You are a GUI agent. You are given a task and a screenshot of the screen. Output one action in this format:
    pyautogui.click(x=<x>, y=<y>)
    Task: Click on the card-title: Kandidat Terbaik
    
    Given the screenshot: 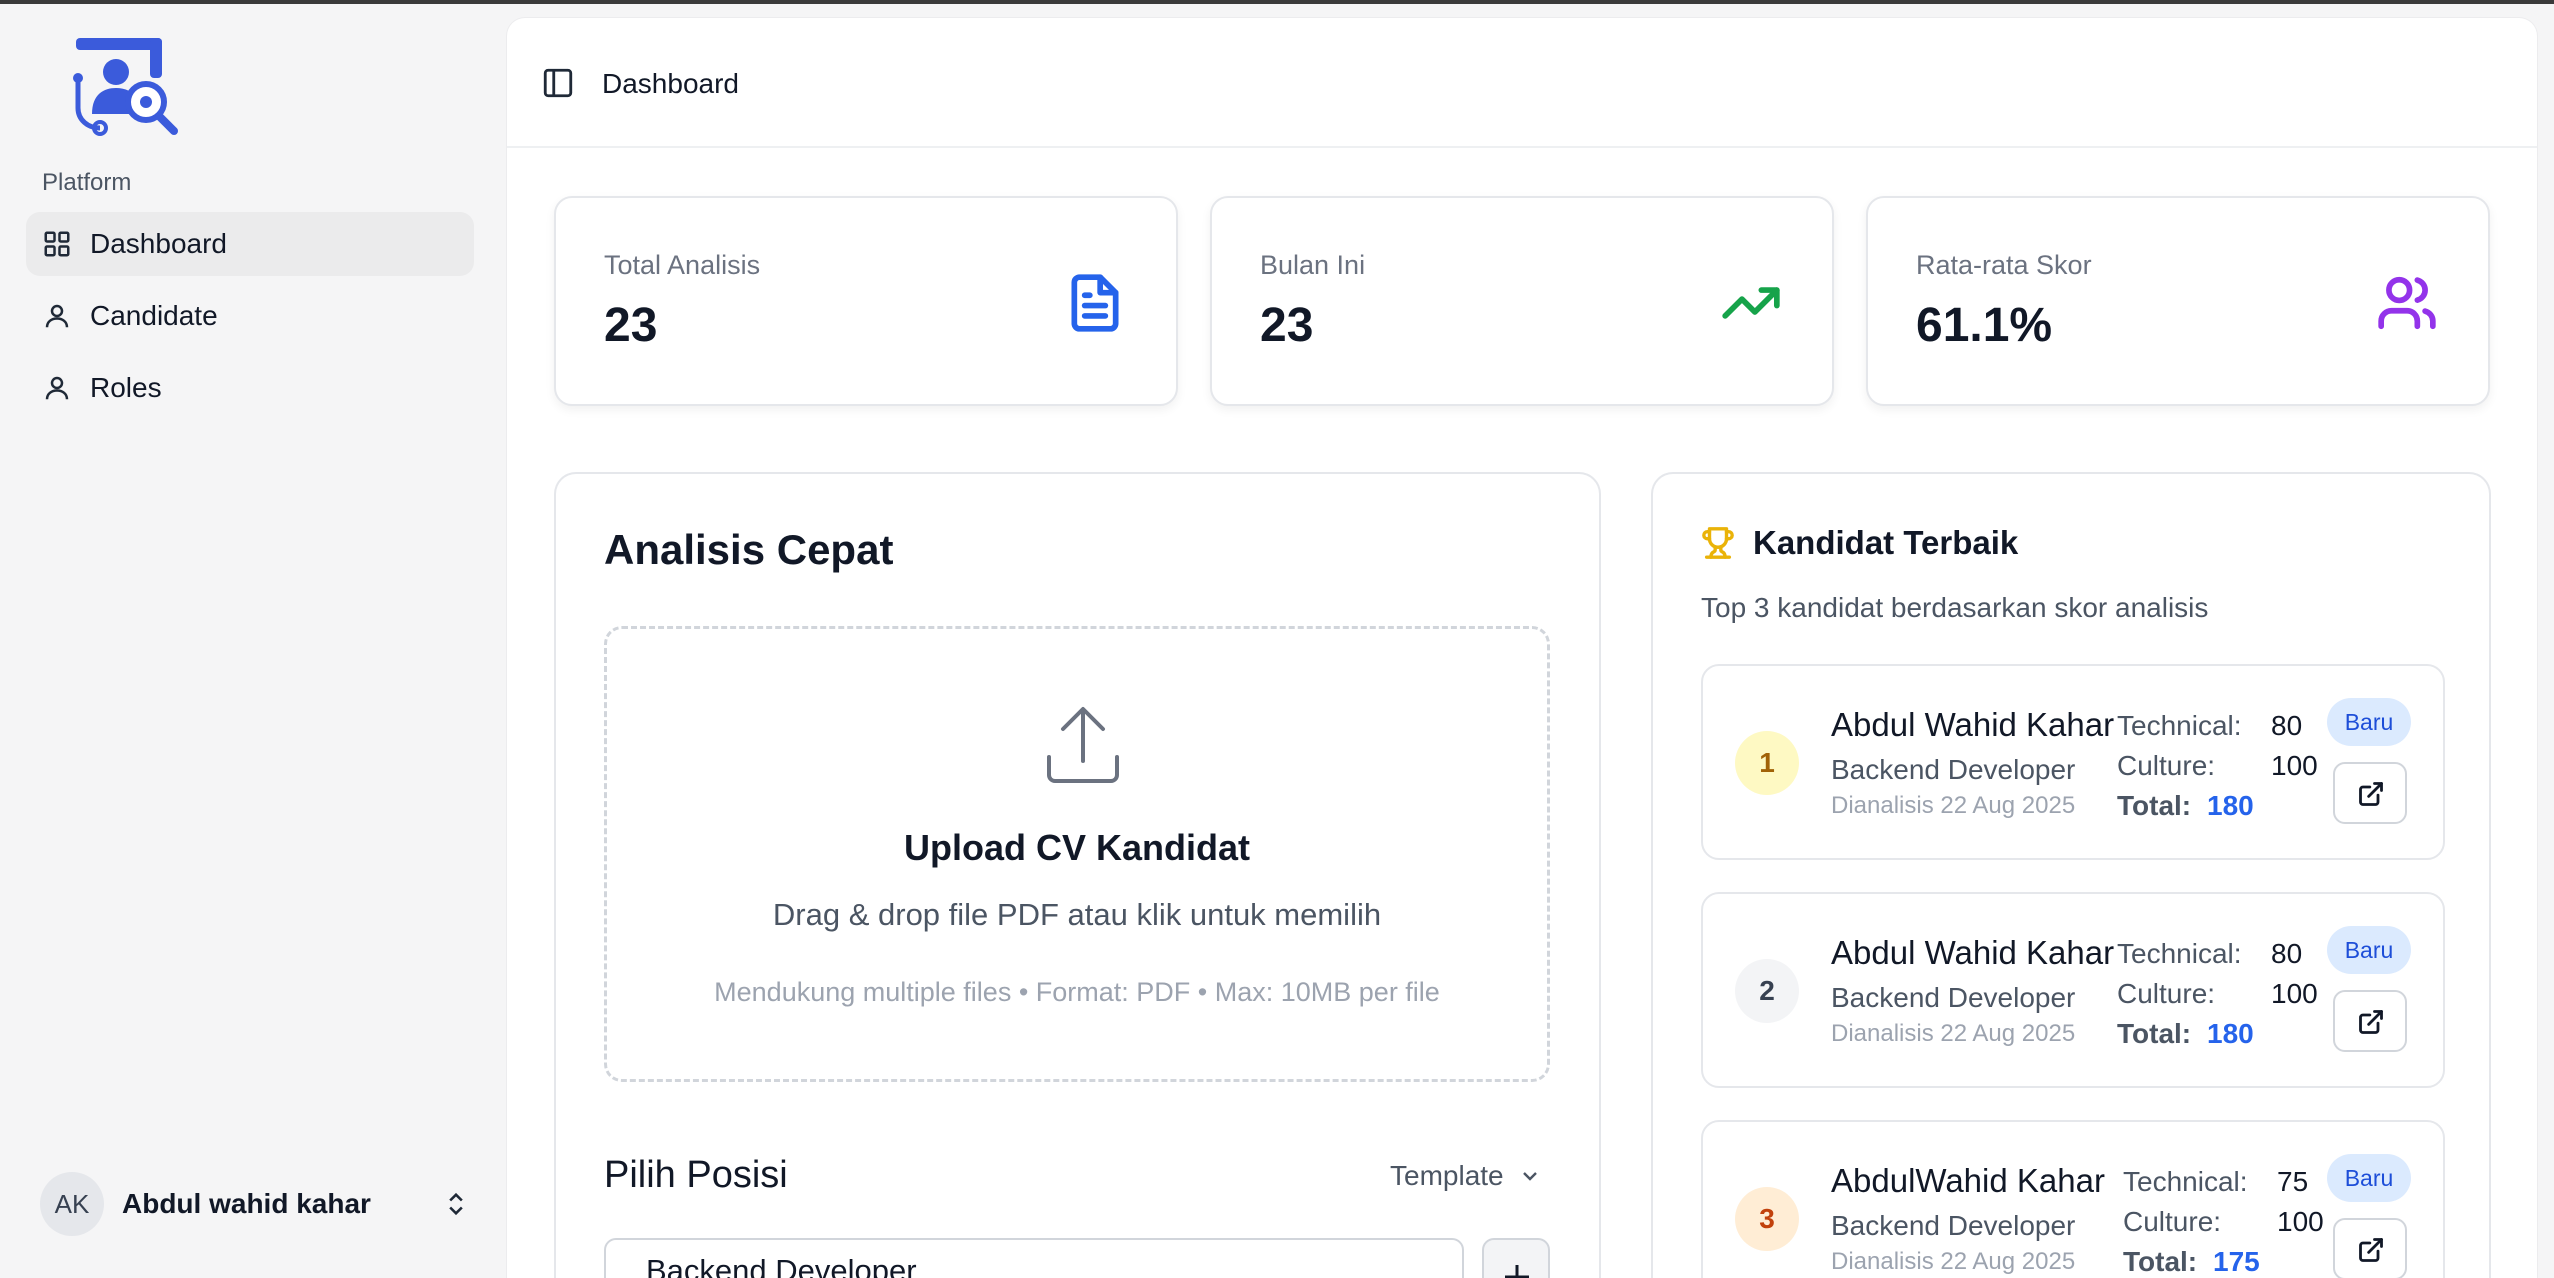 What is the action you would take?
    pyautogui.click(x=1886, y=542)
    